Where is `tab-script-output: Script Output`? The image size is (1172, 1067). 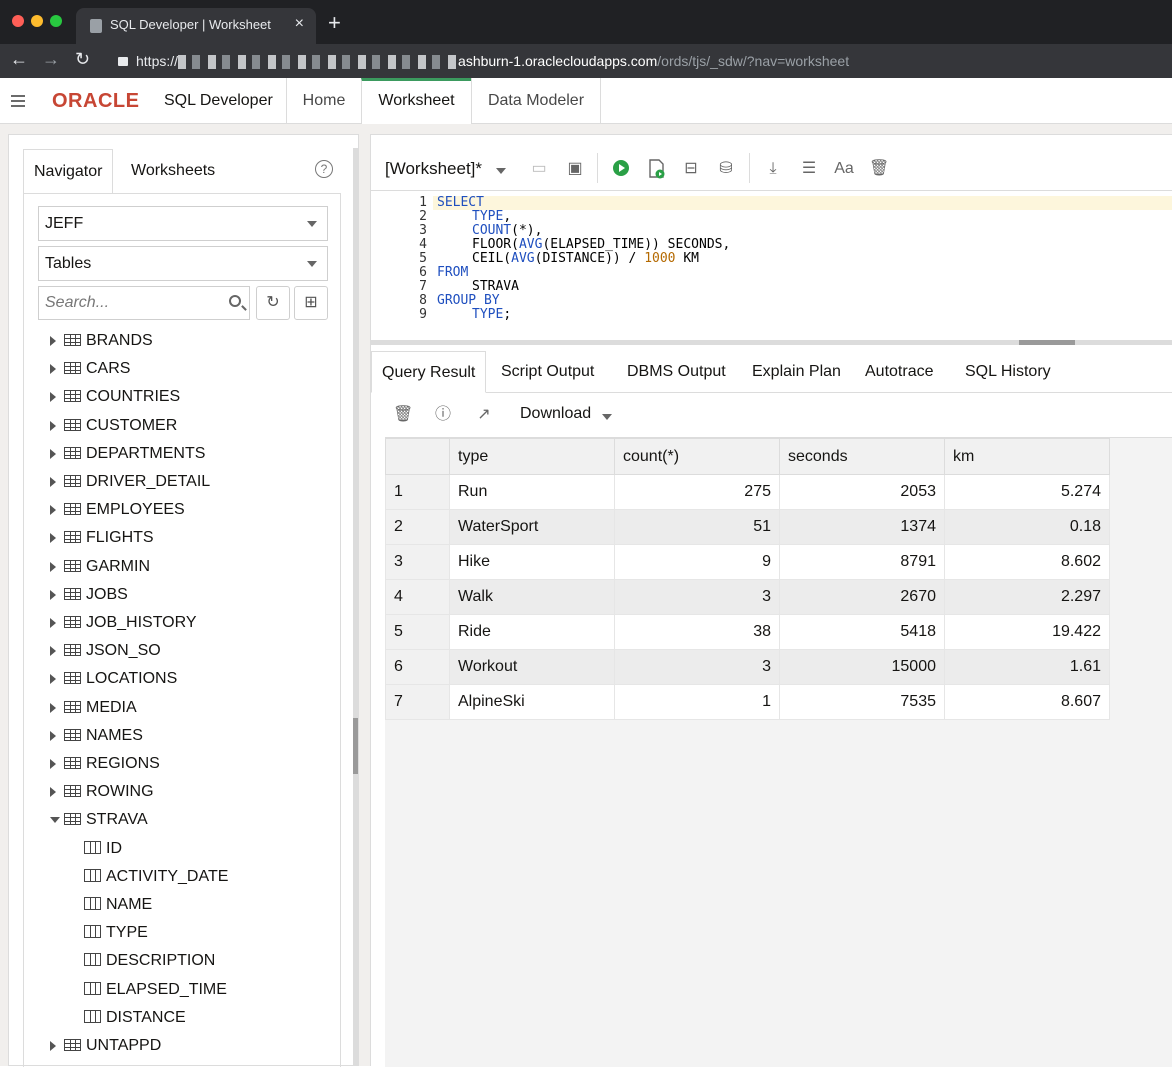 tab-script-output: Script Output is located at coordinates (547, 372).